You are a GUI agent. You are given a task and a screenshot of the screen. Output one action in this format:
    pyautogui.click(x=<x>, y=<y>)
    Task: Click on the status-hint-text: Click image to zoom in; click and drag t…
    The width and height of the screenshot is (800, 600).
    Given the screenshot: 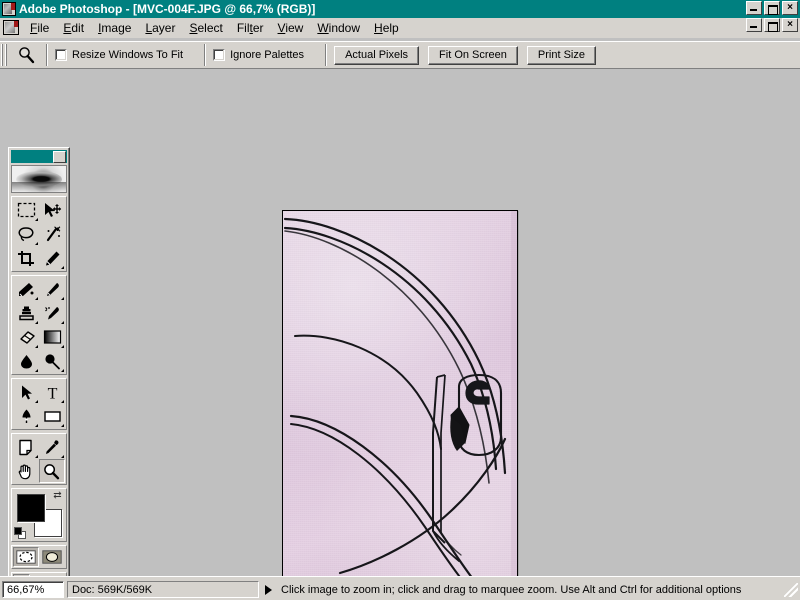 What is the action you would take?
    pyautogui.click(x=511, y=589)
    